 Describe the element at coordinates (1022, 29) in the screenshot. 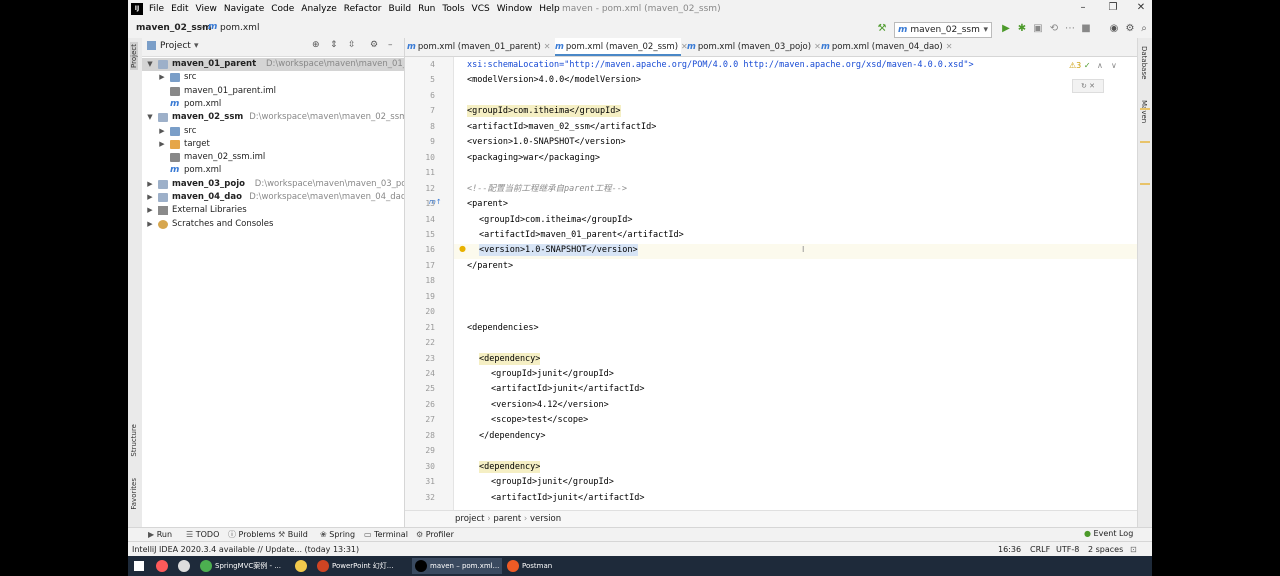

I see `debug-icon: ✱` at that location.